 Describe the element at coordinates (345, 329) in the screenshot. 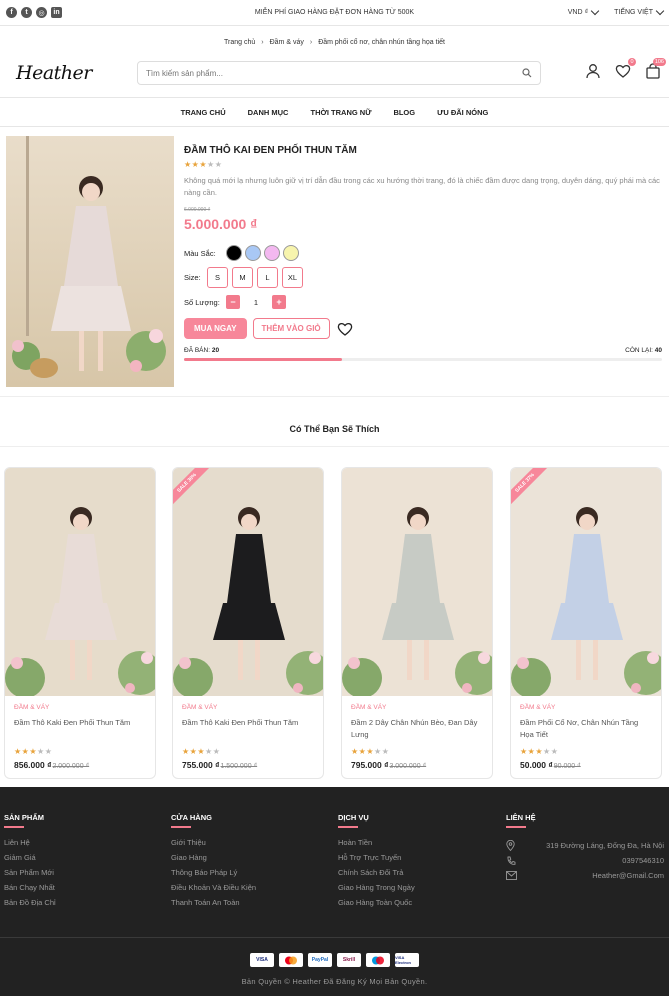

I see `heart-icon` at that location.